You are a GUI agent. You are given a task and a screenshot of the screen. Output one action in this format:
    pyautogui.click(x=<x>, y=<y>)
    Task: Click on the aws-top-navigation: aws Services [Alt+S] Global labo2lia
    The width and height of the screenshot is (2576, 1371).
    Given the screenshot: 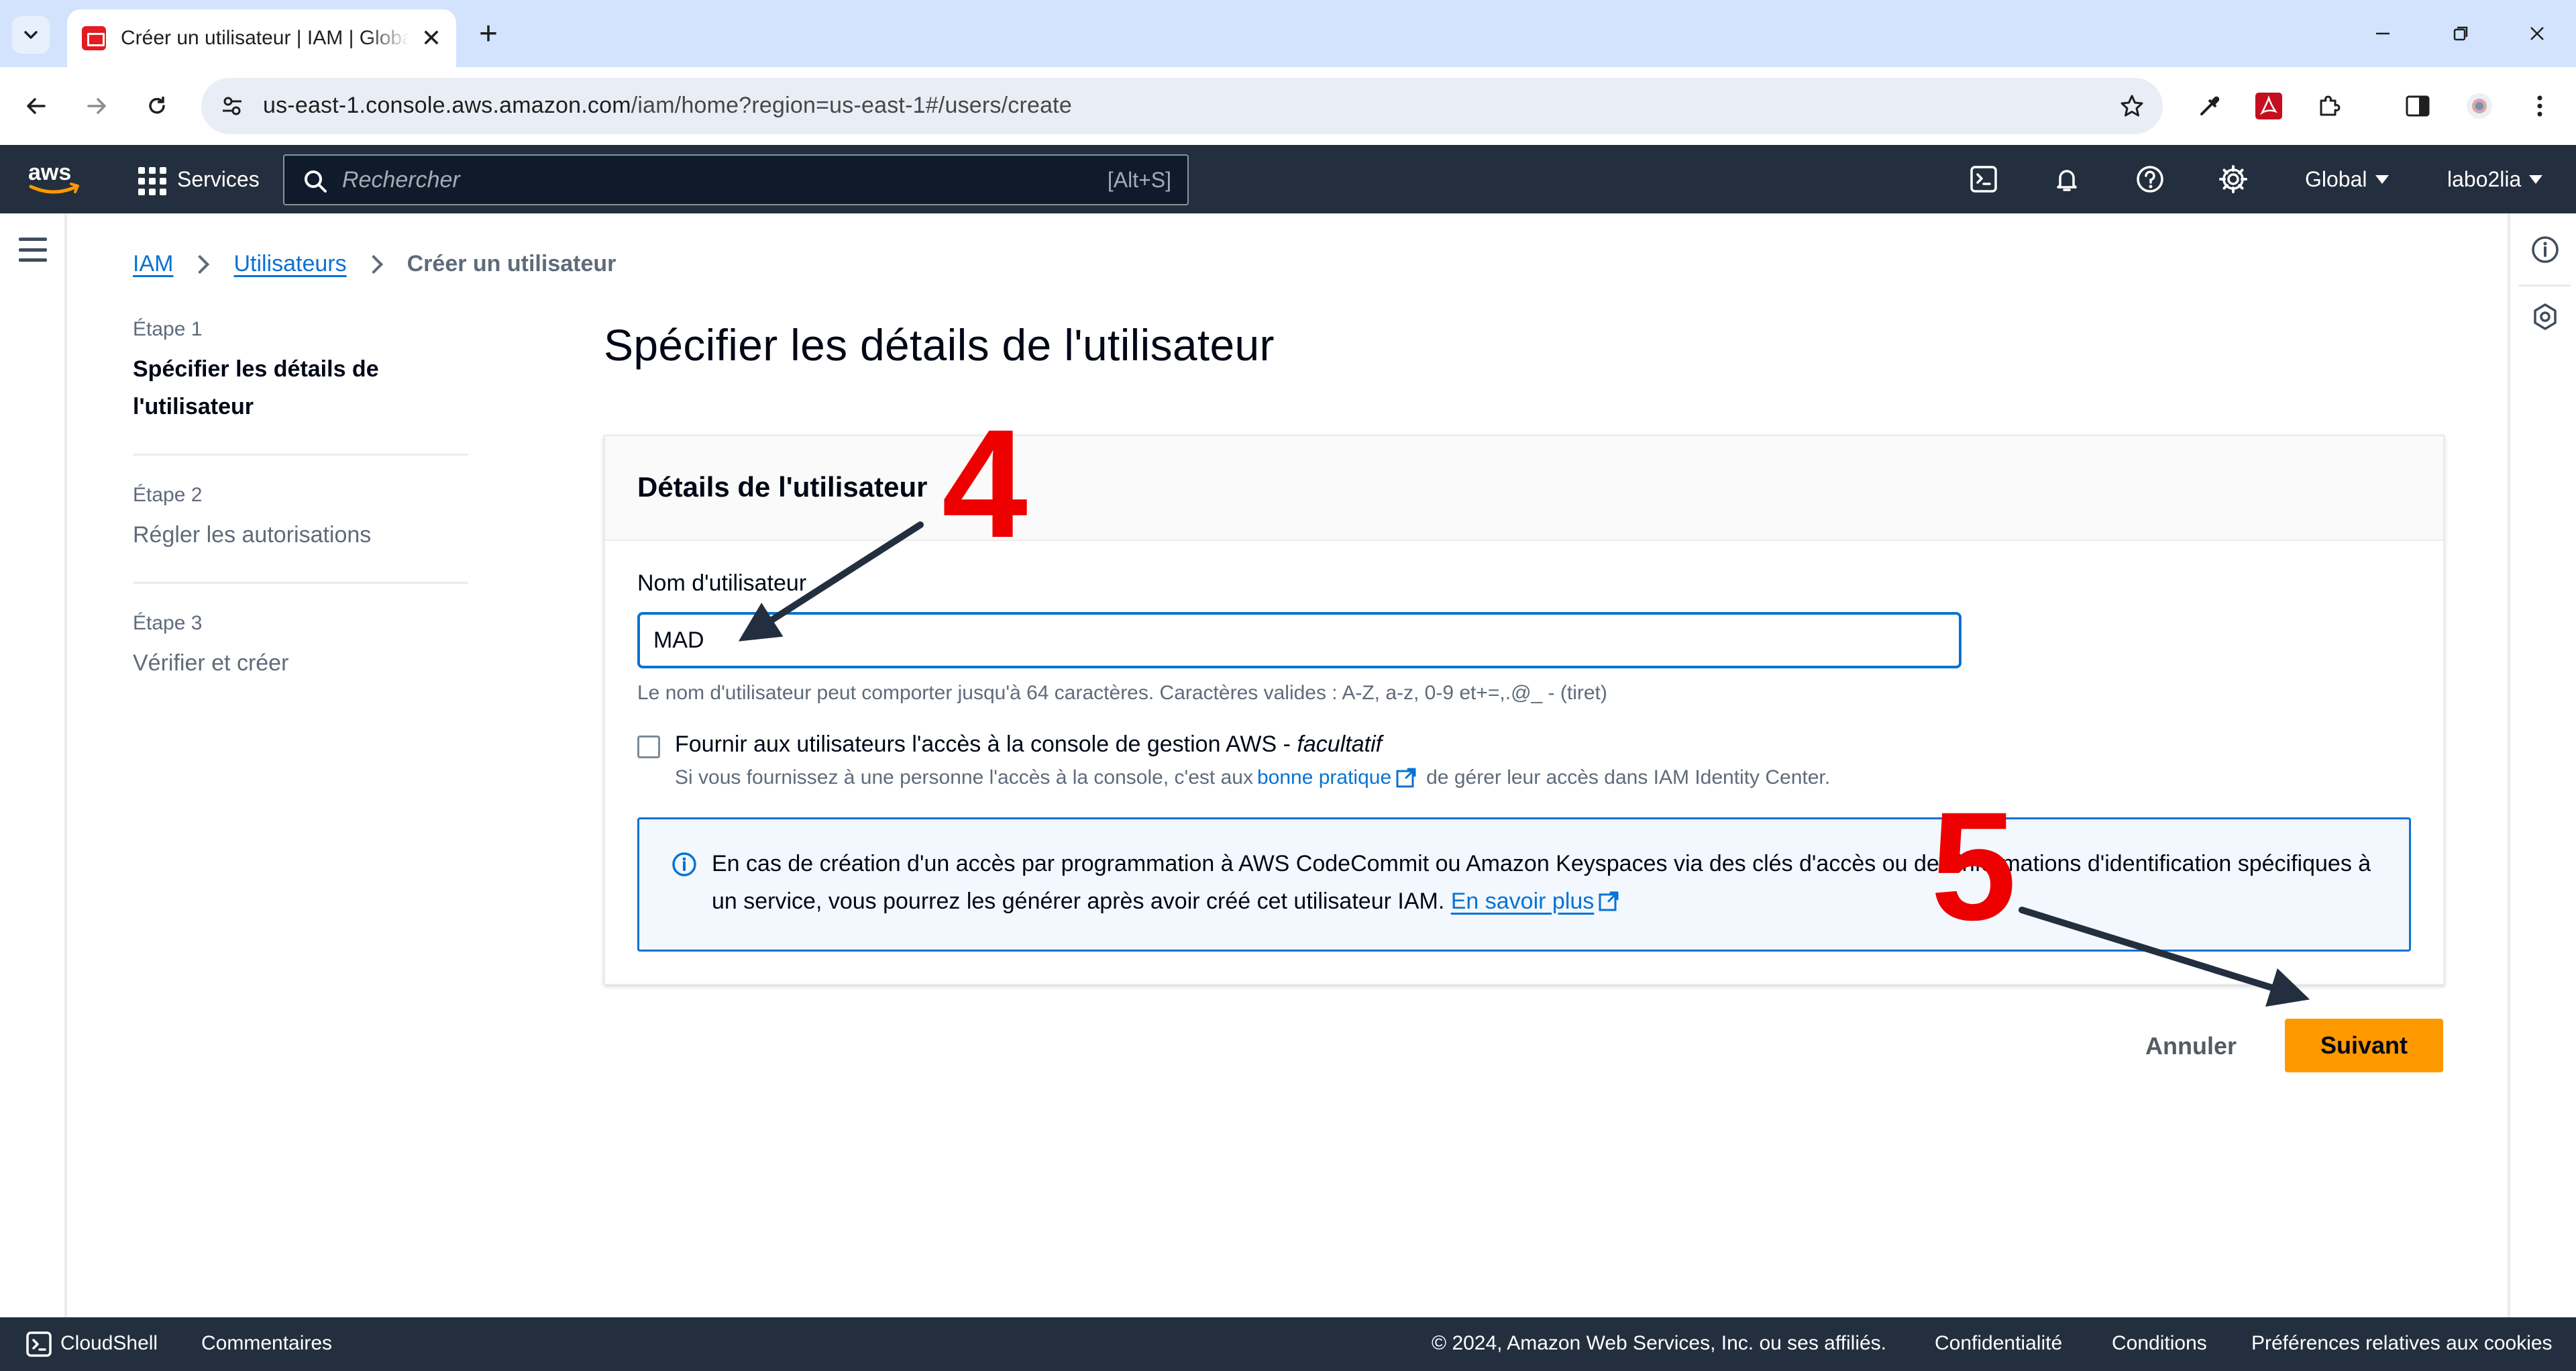 What is the action you would take?
    pyautogui.click(x=1288, y=179)
    